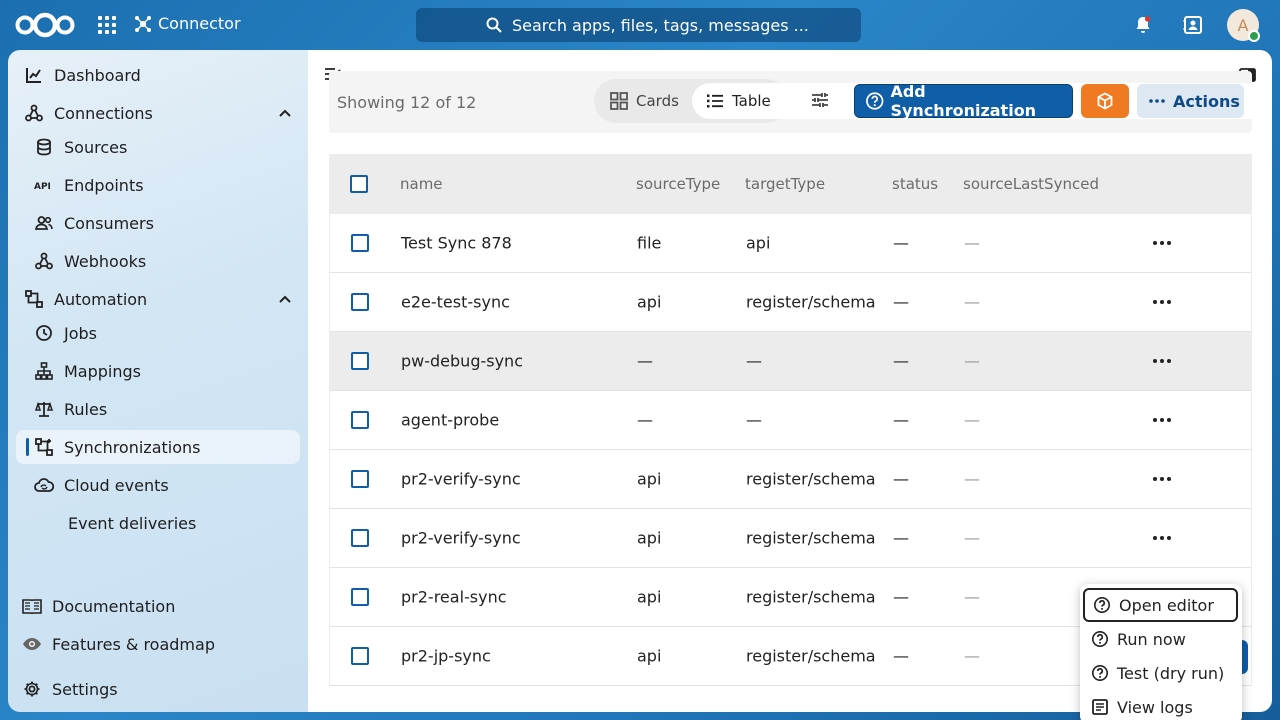  Describe the element at coordinates (101, 299) in the screenshot. I see `sidebar-item-label: Automation` at that location.